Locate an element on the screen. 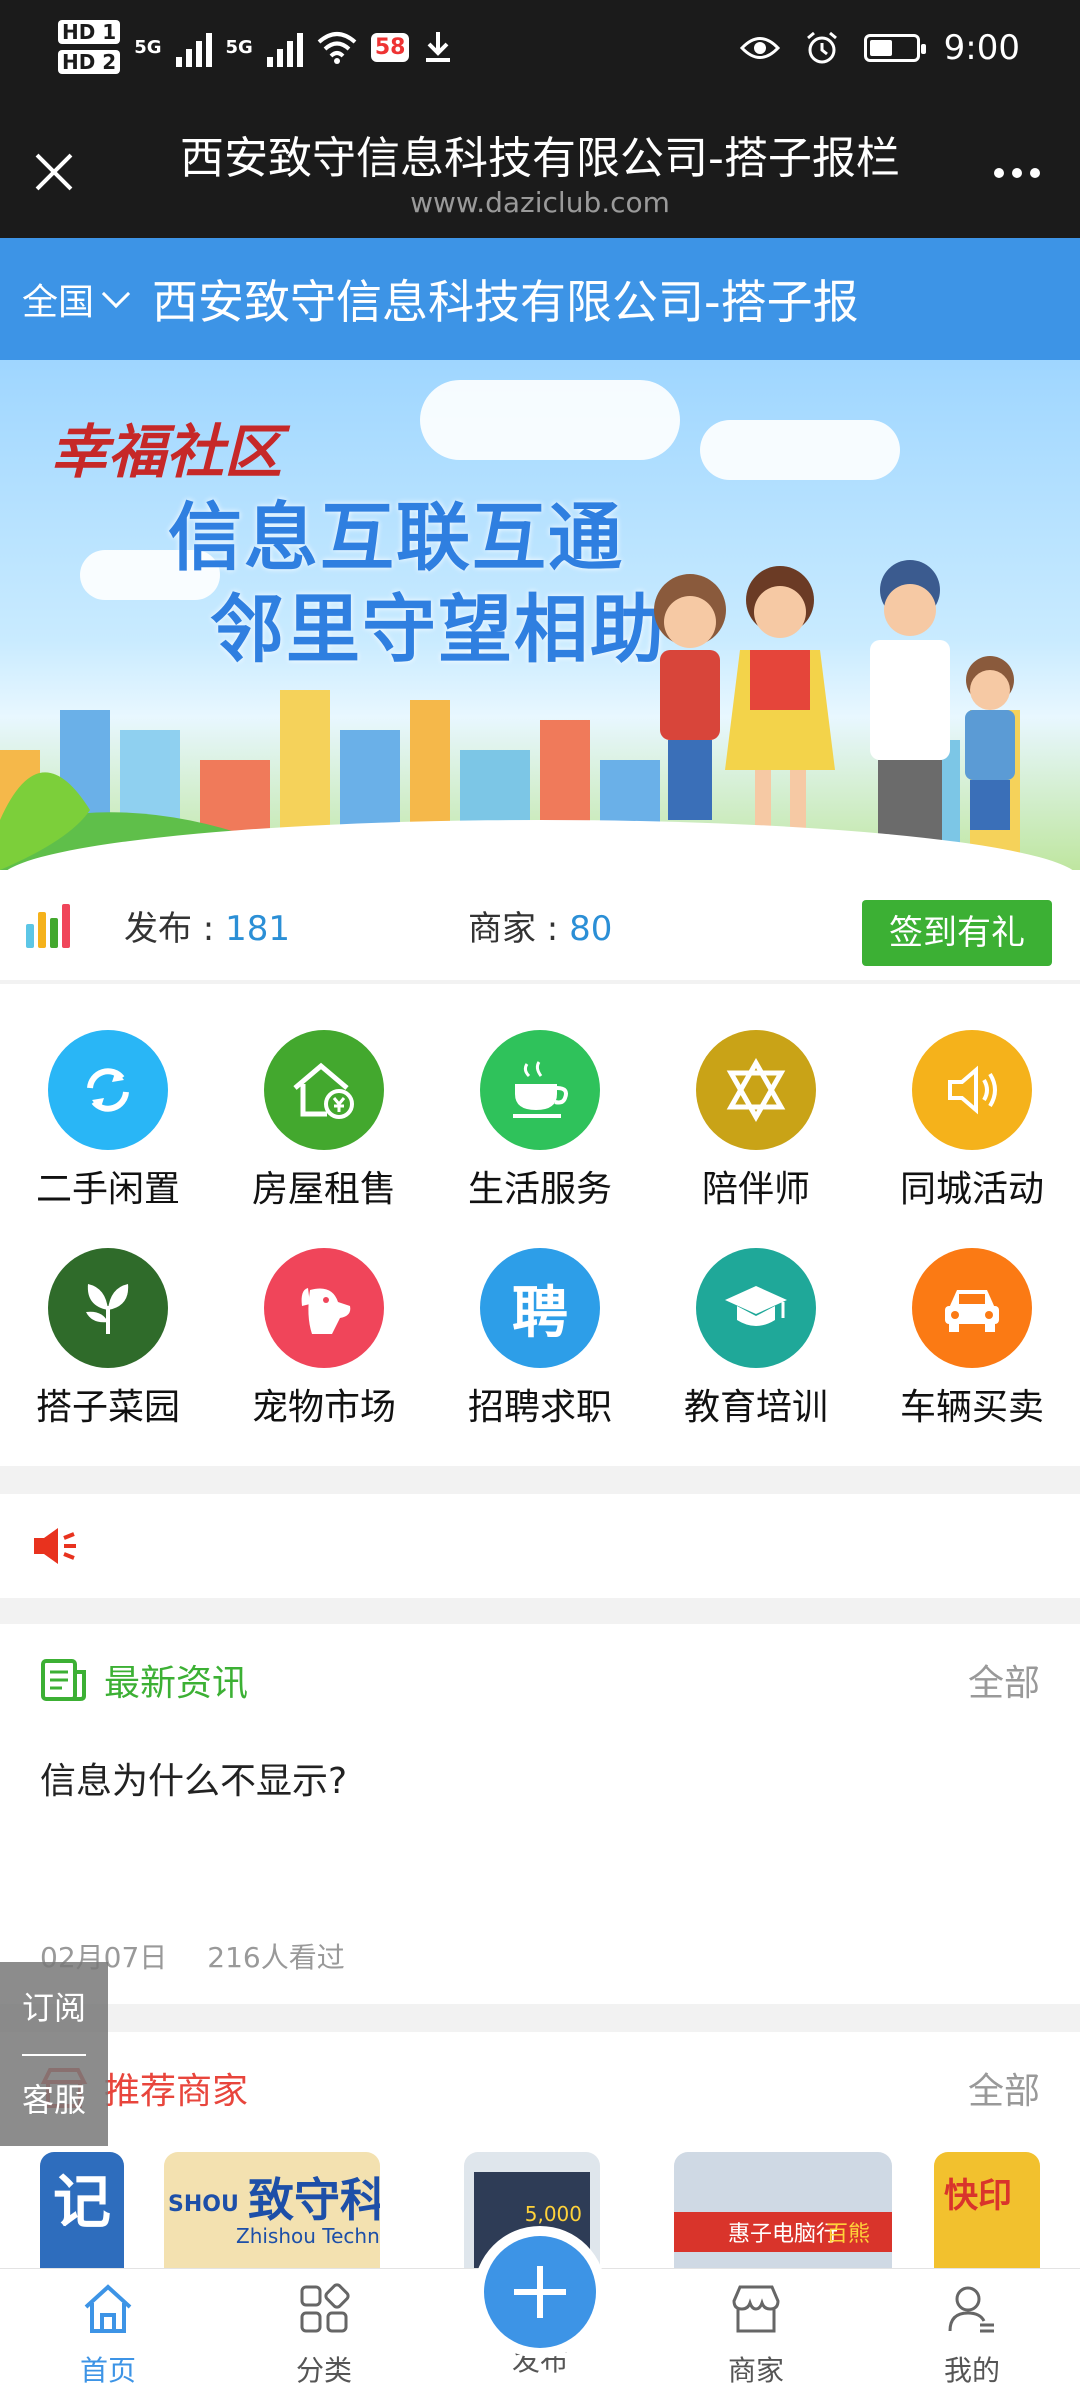 This screenshot has height=2388, width=1080. region-label: 全国 is located at coordinates (58, 302).